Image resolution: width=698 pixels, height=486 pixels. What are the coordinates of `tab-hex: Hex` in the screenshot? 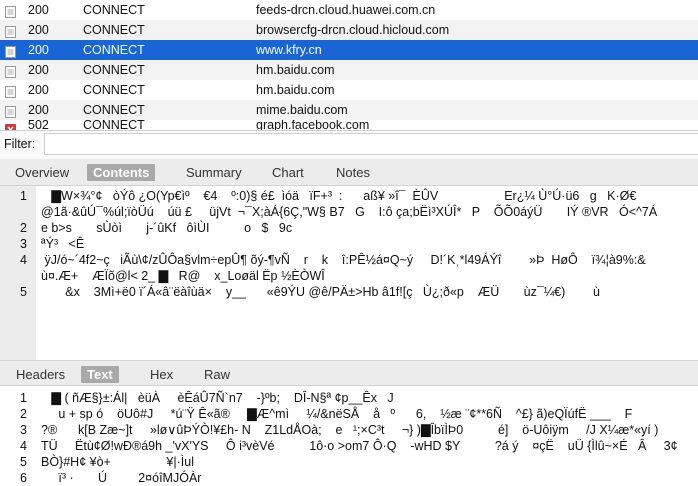 It's located at (161, 374).